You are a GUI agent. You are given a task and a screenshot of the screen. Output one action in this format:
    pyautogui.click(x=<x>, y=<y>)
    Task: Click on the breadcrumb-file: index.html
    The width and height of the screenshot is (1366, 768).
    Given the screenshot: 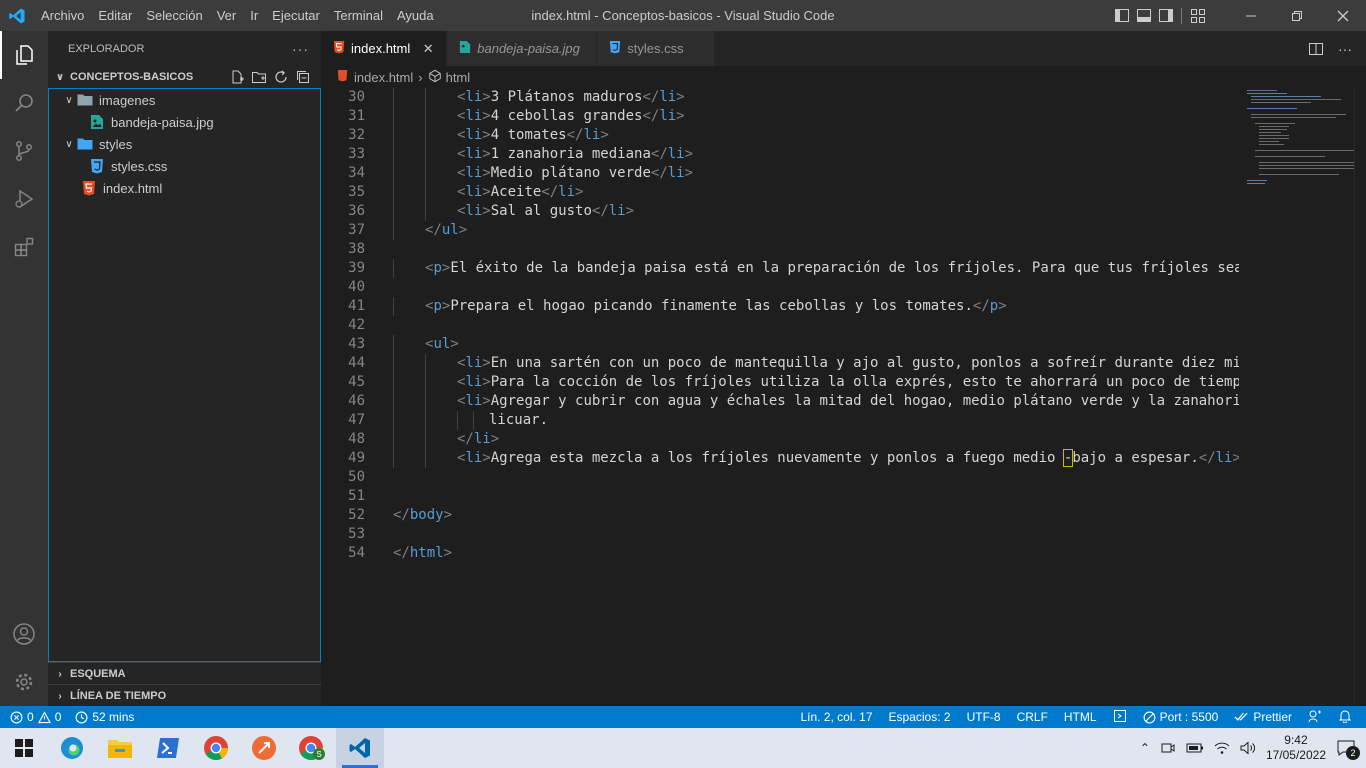 What is the action you would take?
    pyautogui.click(x=383, y=77)
    